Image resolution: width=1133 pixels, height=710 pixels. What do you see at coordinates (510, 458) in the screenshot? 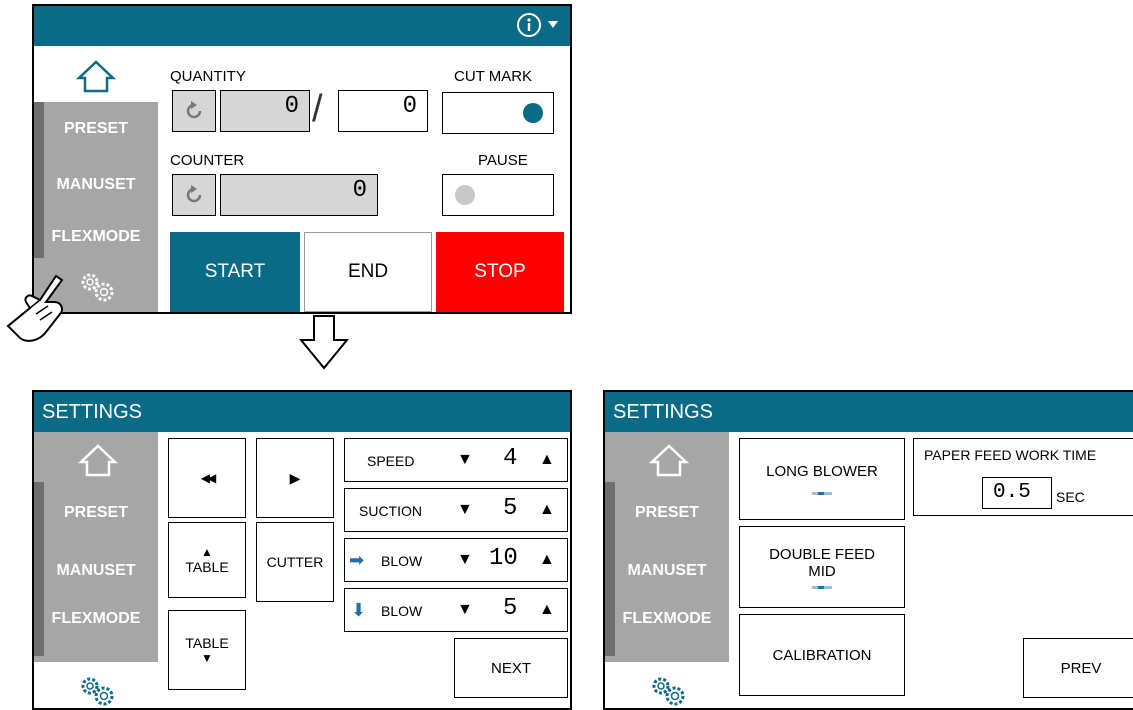
I see `speed-value: 4` at bounding box center [510, 458].